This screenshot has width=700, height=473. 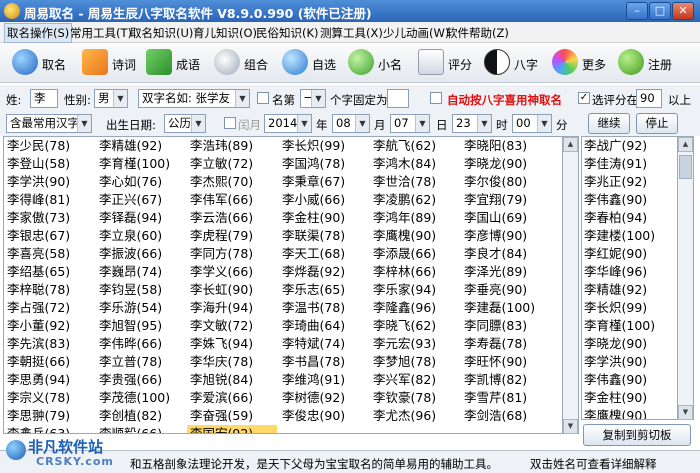 I want to click on list-item: 李垂亮(90), so click(x=506, y=290).